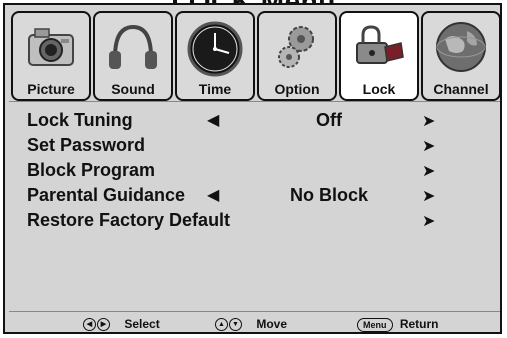  What do you see at coordinates (91, 170) in the screenshot?
I see `menu-item-label: Block Program` at bounding box center [91, 170].